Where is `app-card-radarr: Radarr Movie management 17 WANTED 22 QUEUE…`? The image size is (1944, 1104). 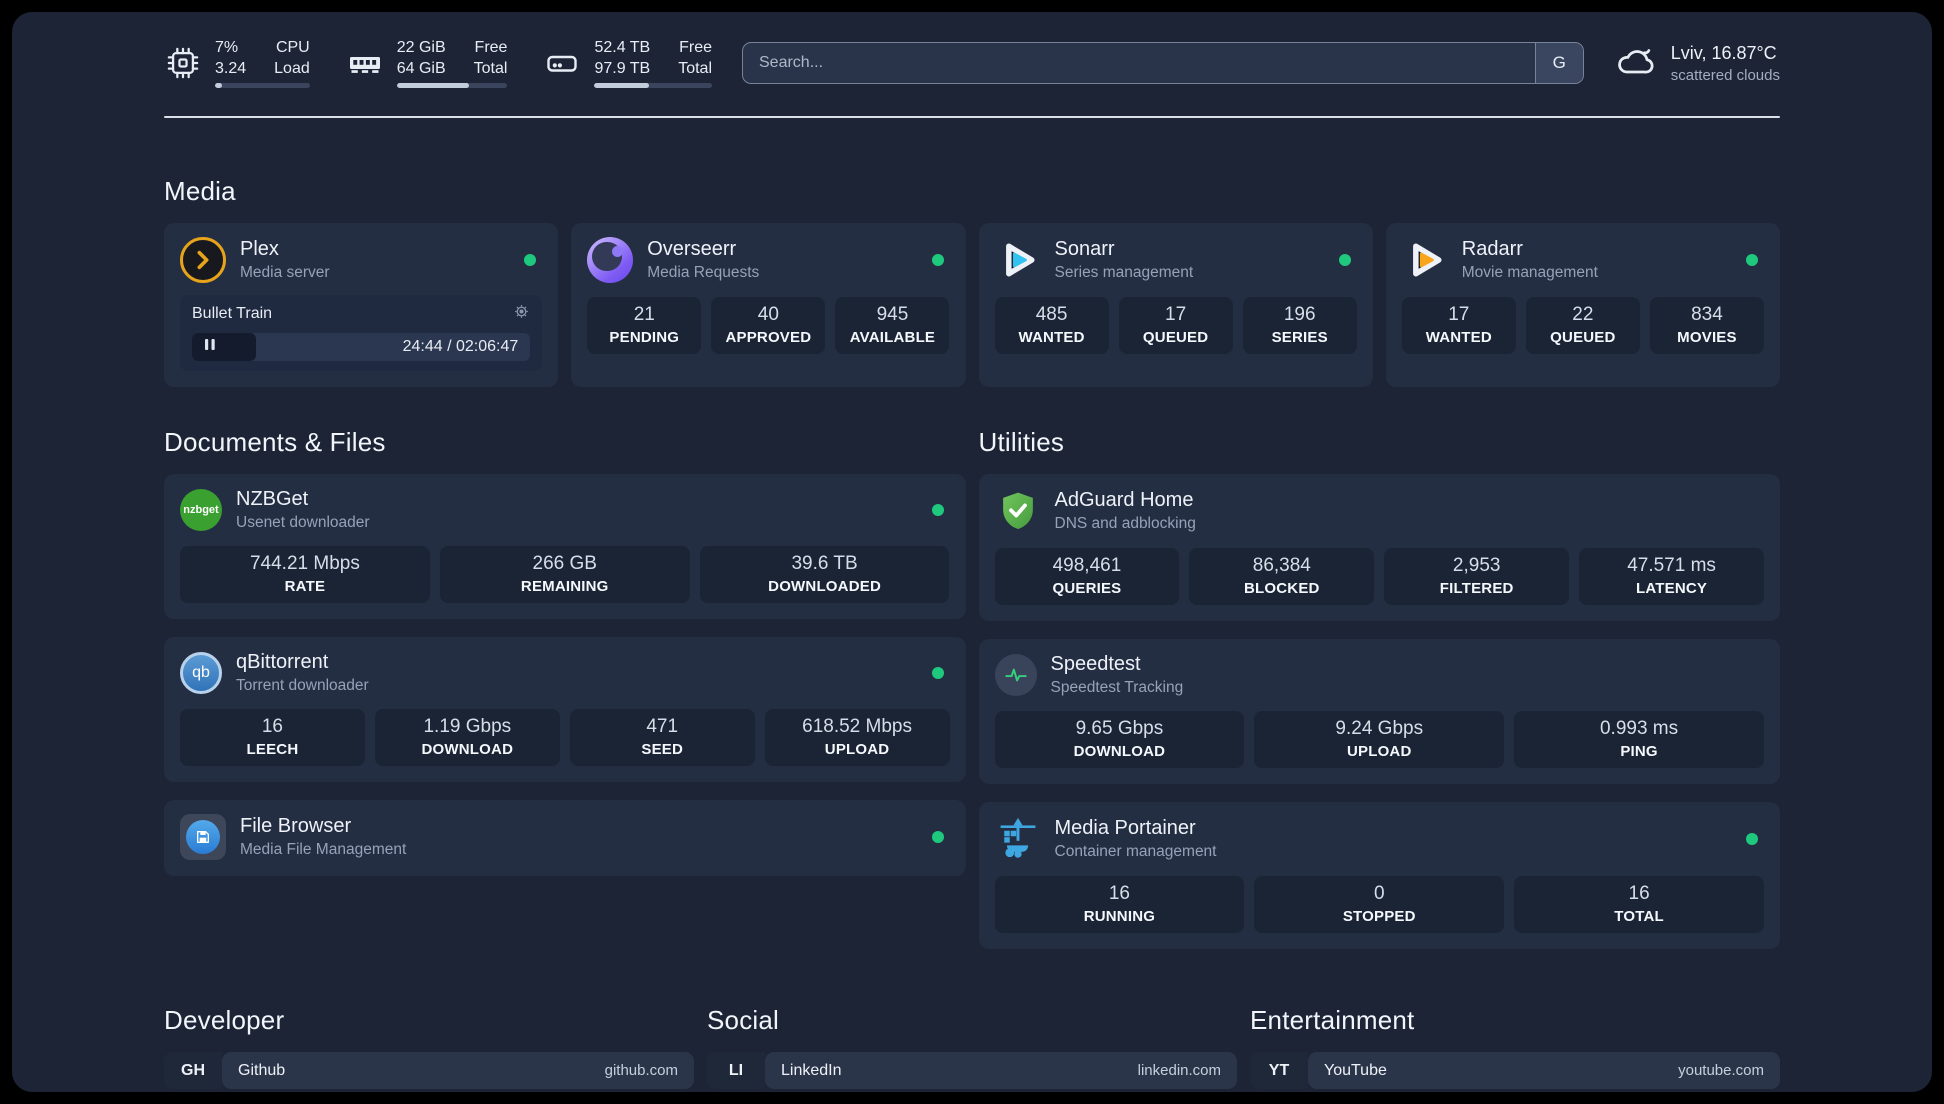
app-card-radarr: Radarr Movie management 17 WANTED 22 QUEUE… is located at coordinates (1582, 305).